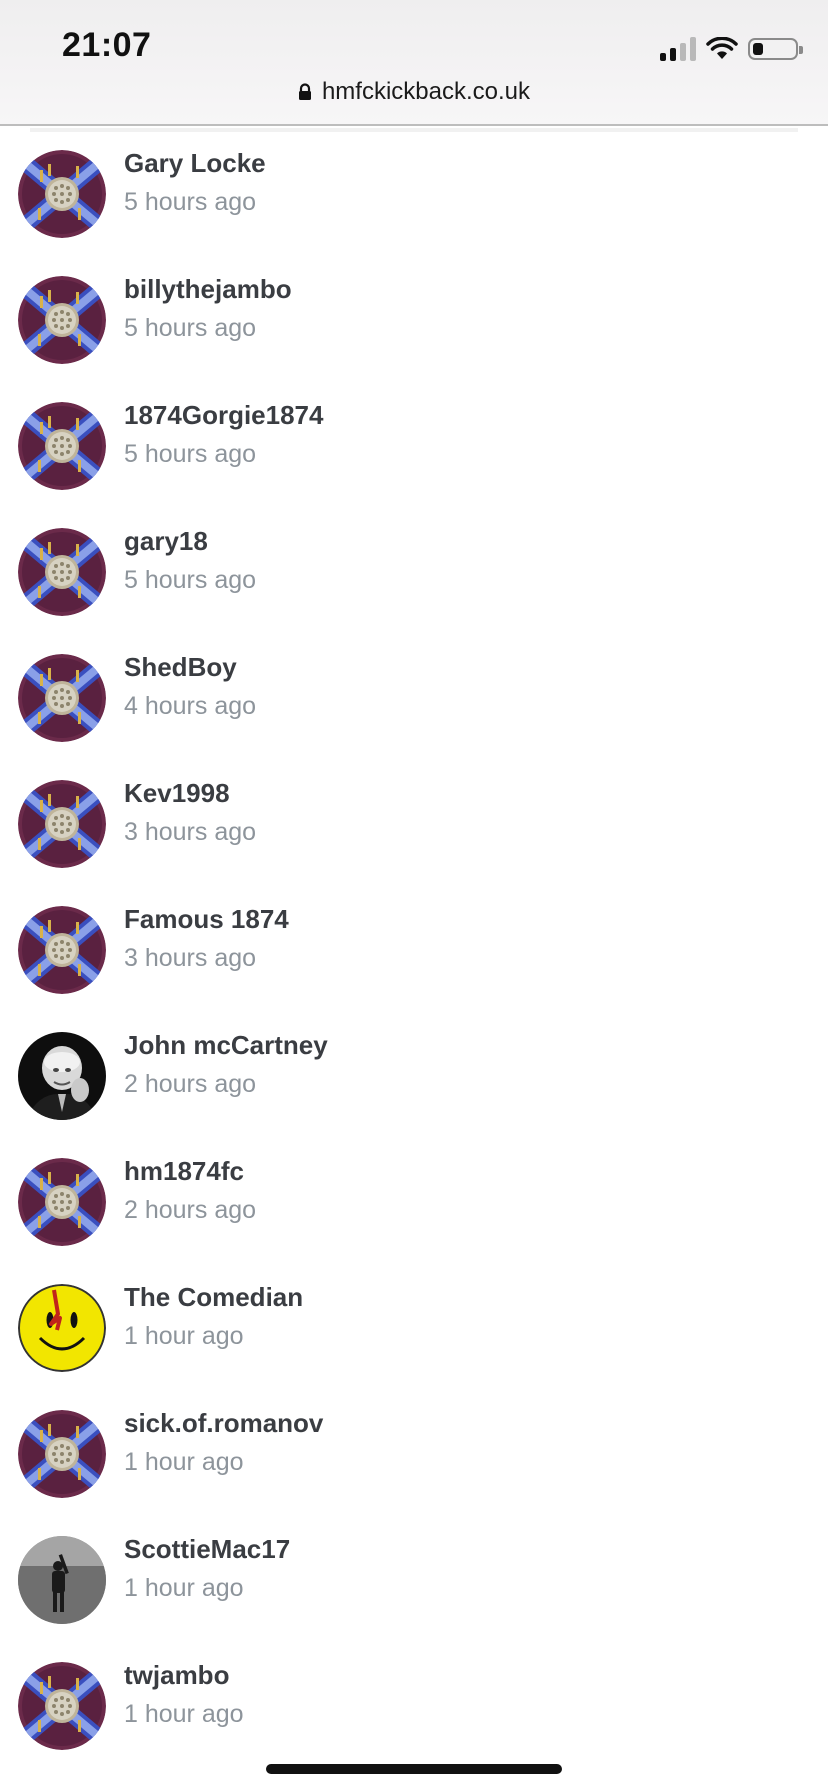 The width and height of the screenshot is (828, 1792). I want to click on list-item: sick.of.romanov 1 hour ago, so click(414, 1467).